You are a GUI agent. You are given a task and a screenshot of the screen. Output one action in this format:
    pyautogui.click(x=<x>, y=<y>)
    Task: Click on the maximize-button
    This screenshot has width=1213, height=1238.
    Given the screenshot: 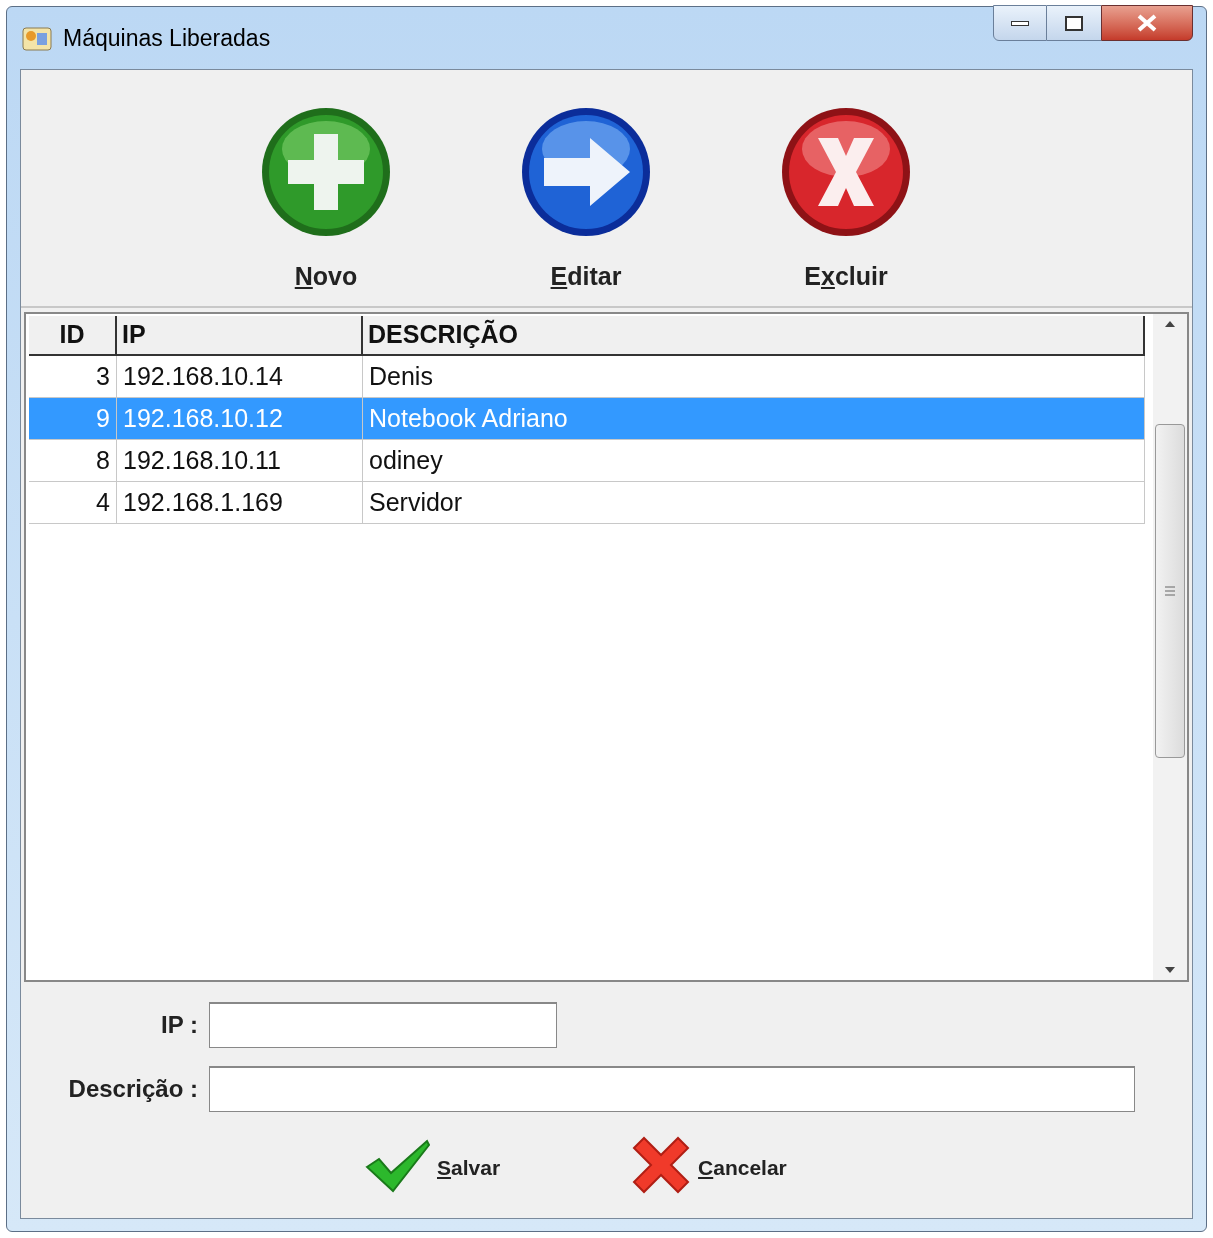 What is the action you would take?
    pyautogui.click(x=1074, y=23)
    